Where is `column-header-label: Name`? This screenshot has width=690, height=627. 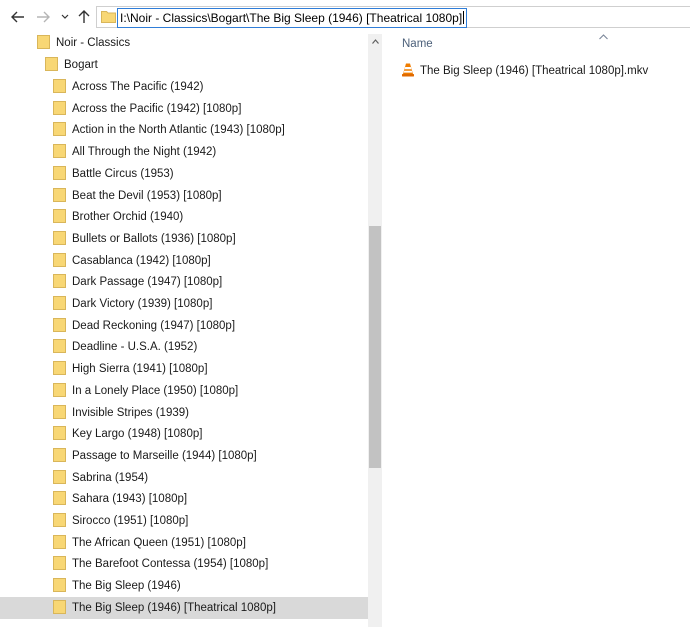 column-header-label: Name is located at coordinates (417, 44).